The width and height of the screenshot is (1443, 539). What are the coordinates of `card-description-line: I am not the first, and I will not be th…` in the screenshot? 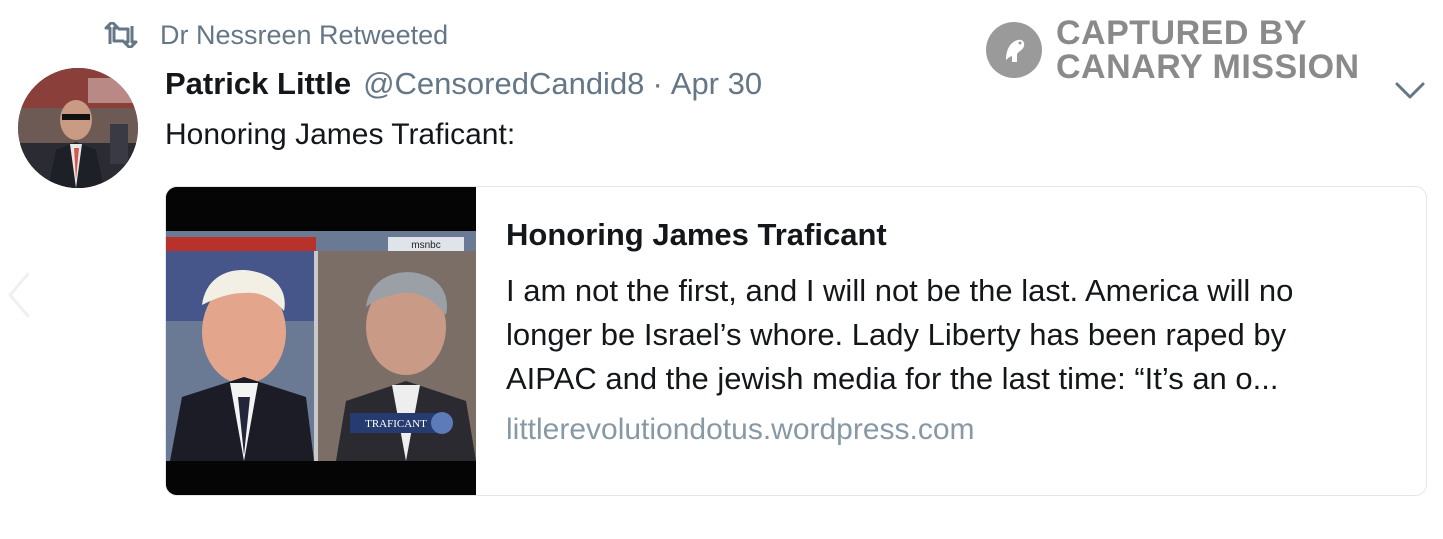 It's located at (900, 290).